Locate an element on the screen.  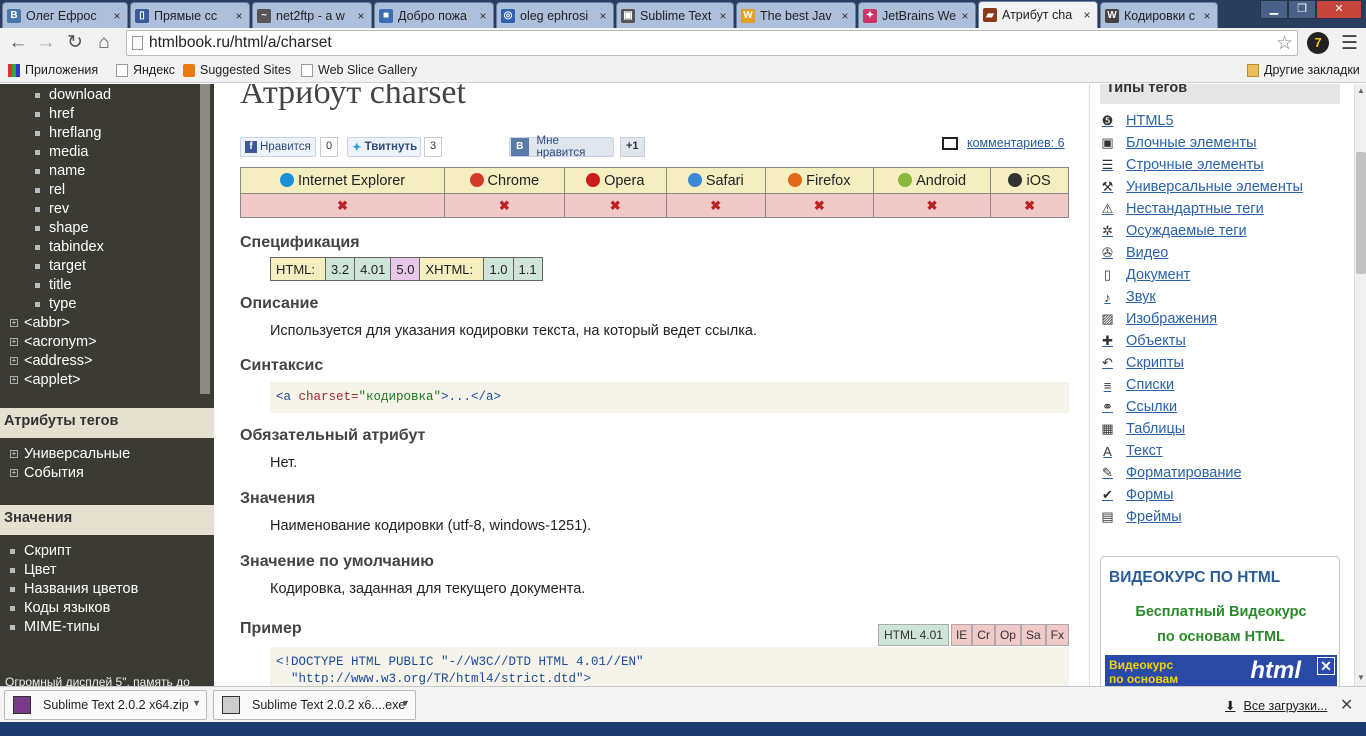
sidebar-value-link: Скрипт is located at coordinates (40, 551).